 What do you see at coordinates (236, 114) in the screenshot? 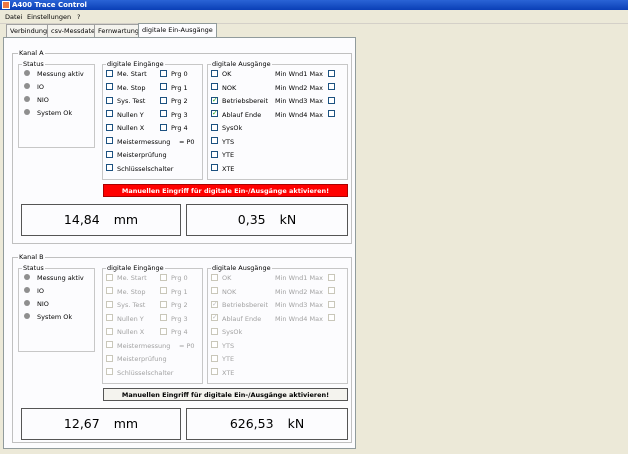
I see `checkbox-ablauf-ende: Ablauf Ende` at bounding box center [236, 114].